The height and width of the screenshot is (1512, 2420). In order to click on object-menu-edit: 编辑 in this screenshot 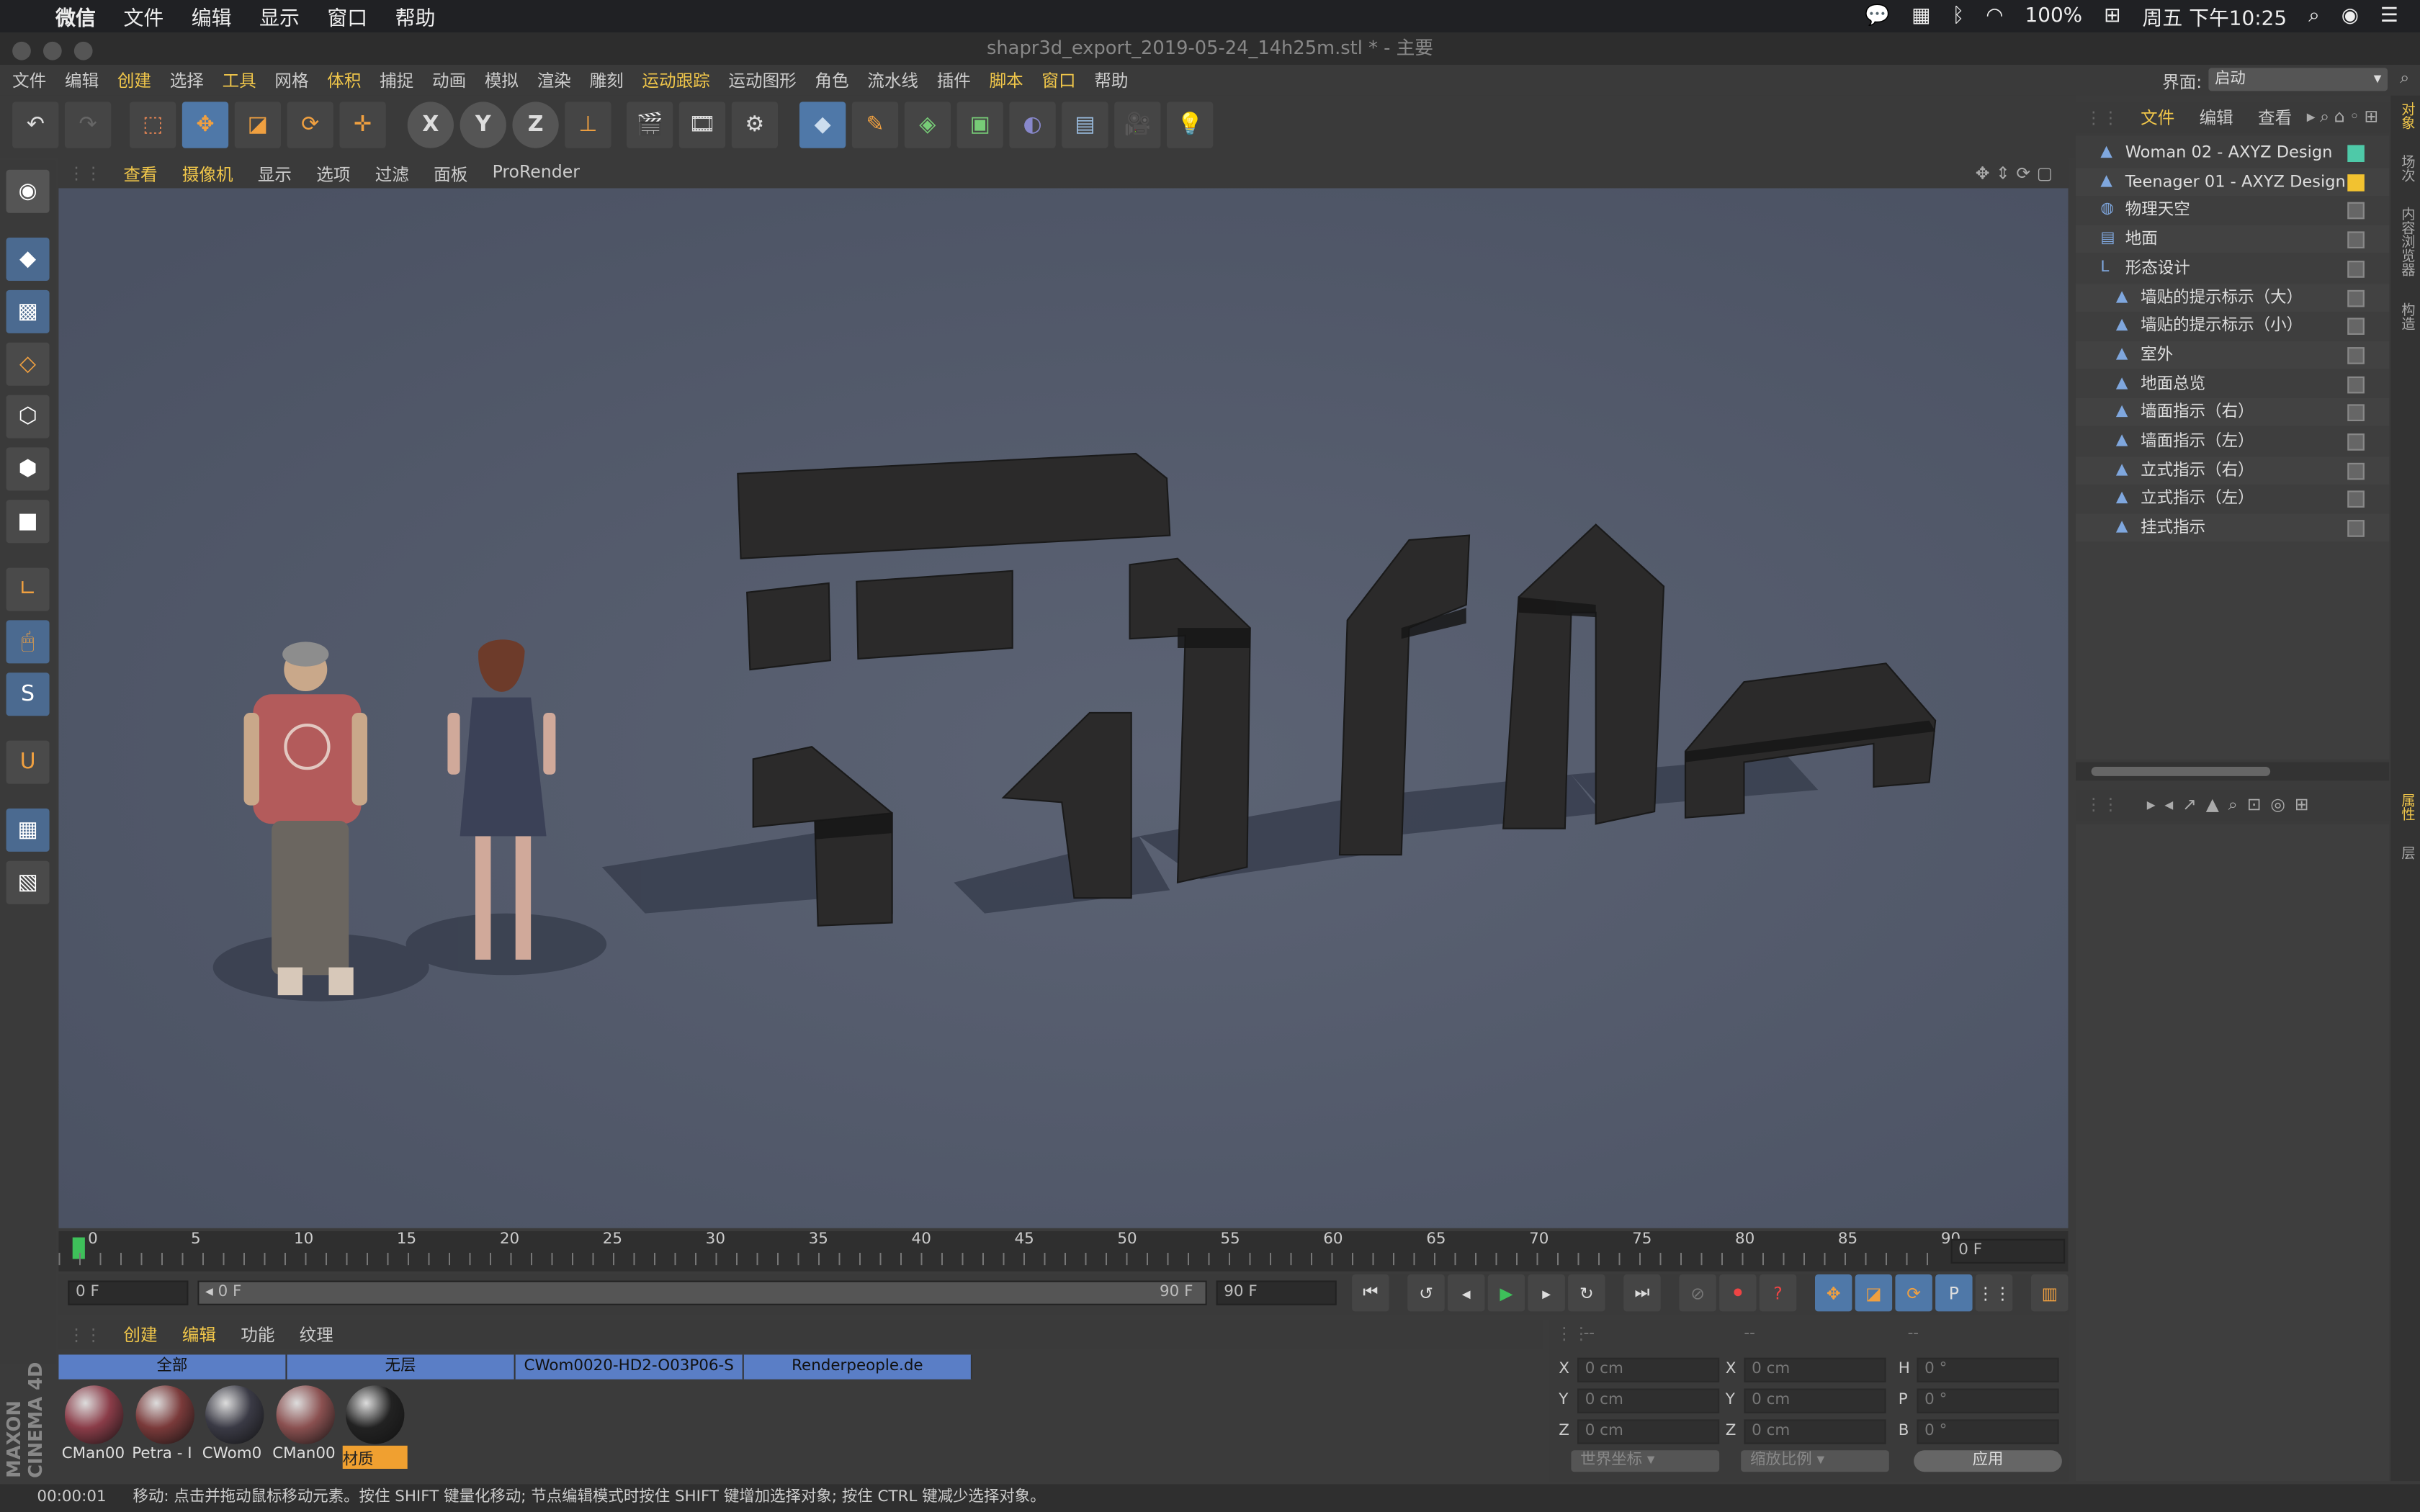, I will do `click(2216, 117)`.